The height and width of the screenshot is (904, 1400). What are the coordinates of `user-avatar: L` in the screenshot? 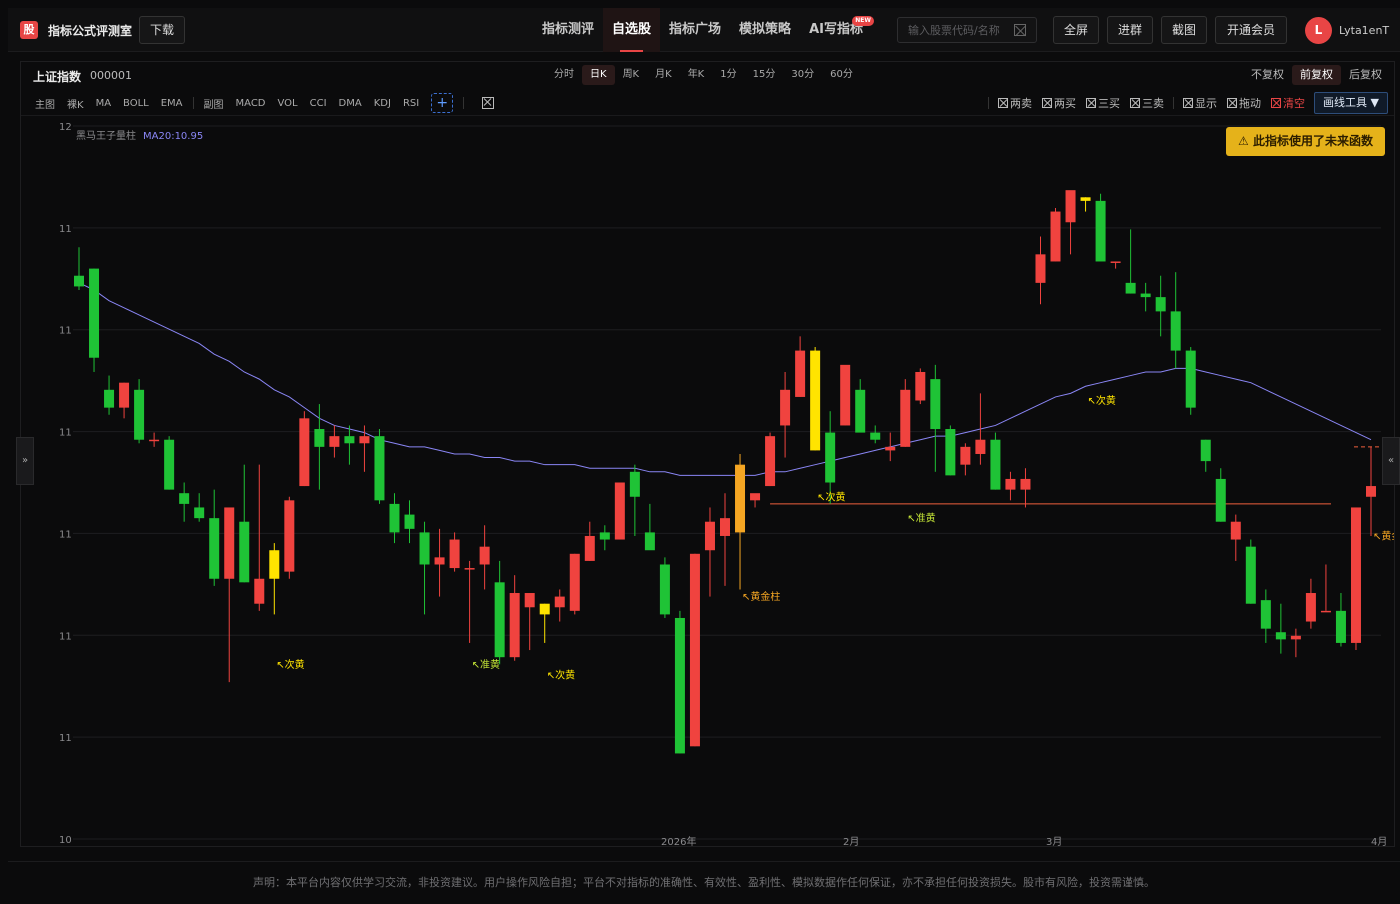 It's located at (1318, 30).